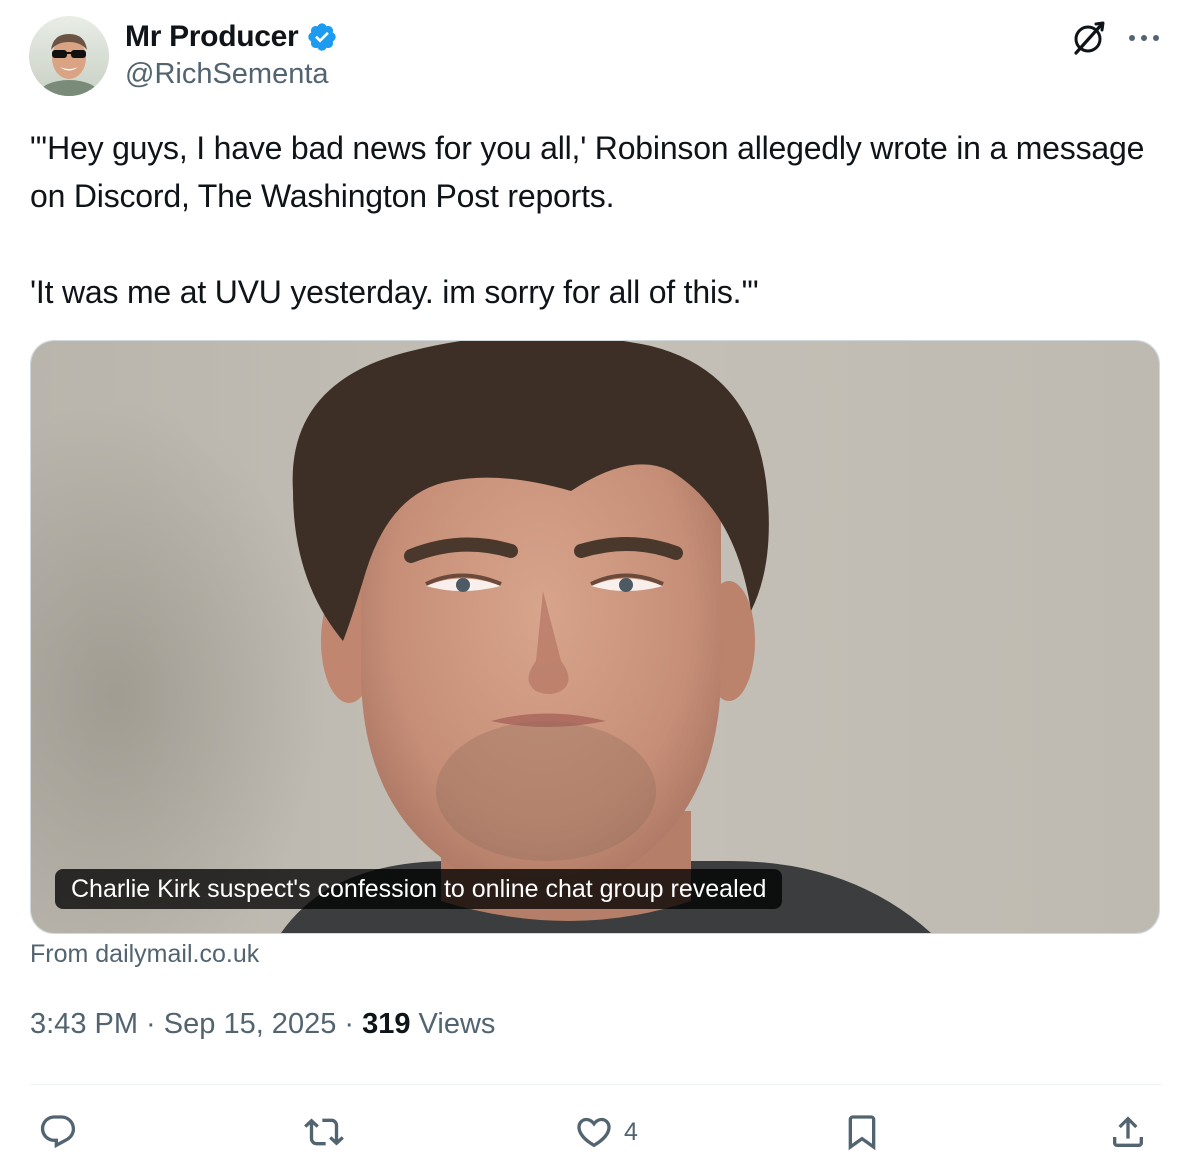 Image resolution: width=1194 pixels, height=1176 pixels. Describe the element at coordinates (631, 1131) in the screenshot. I see `like-count: 4` at that location.